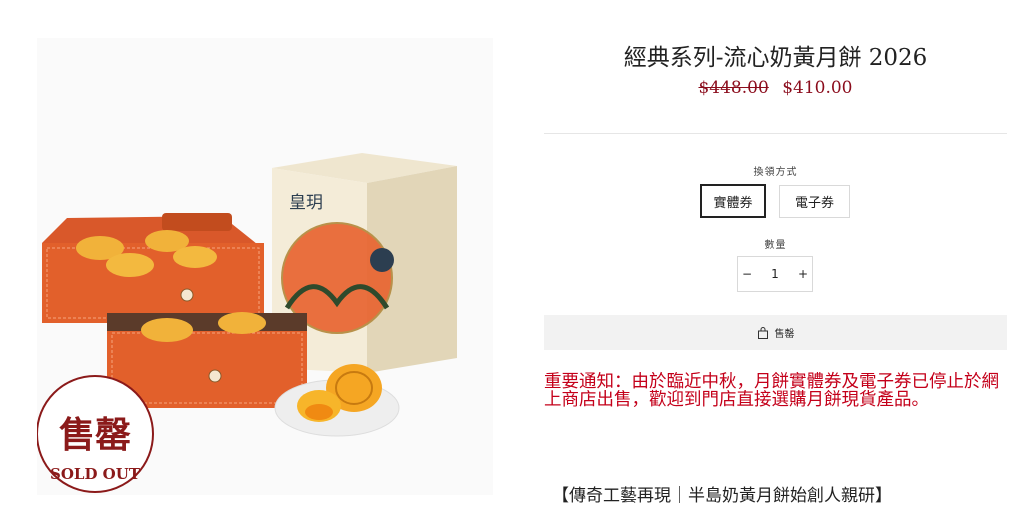  What do you see at coordinates (775, 88) in the screenshot?
I see `price-row: $448.00 $410.00` at bounding box center [775, 88].